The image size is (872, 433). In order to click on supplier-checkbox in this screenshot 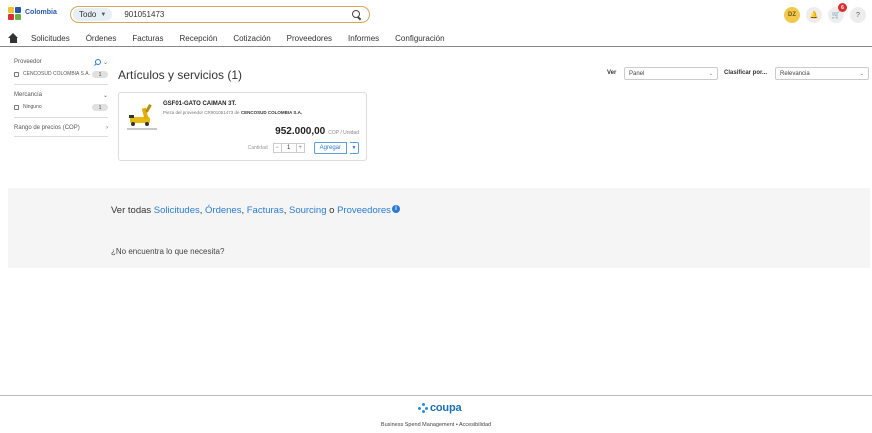, I will do `click(16, 74)`.